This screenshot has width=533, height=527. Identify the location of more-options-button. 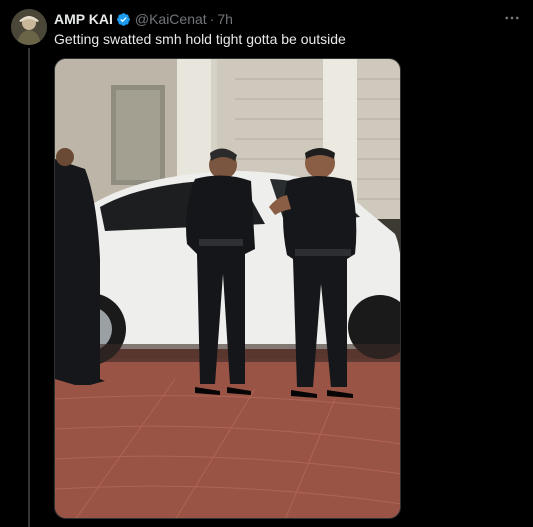
(512, 18).